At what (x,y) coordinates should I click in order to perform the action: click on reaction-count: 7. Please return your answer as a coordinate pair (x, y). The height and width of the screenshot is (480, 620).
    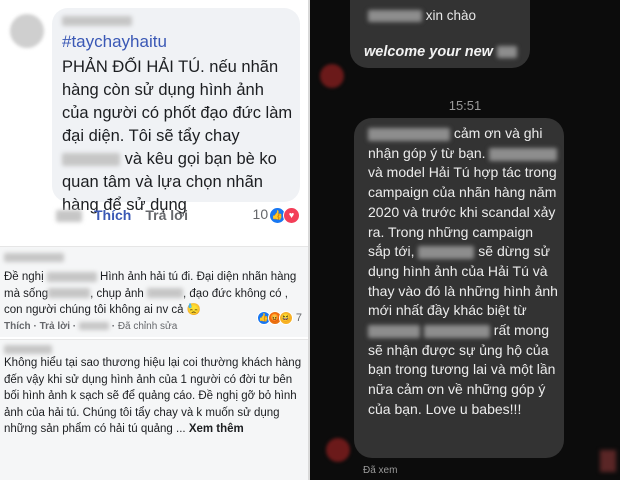
    Looking at the image, I should click on (298, 317).